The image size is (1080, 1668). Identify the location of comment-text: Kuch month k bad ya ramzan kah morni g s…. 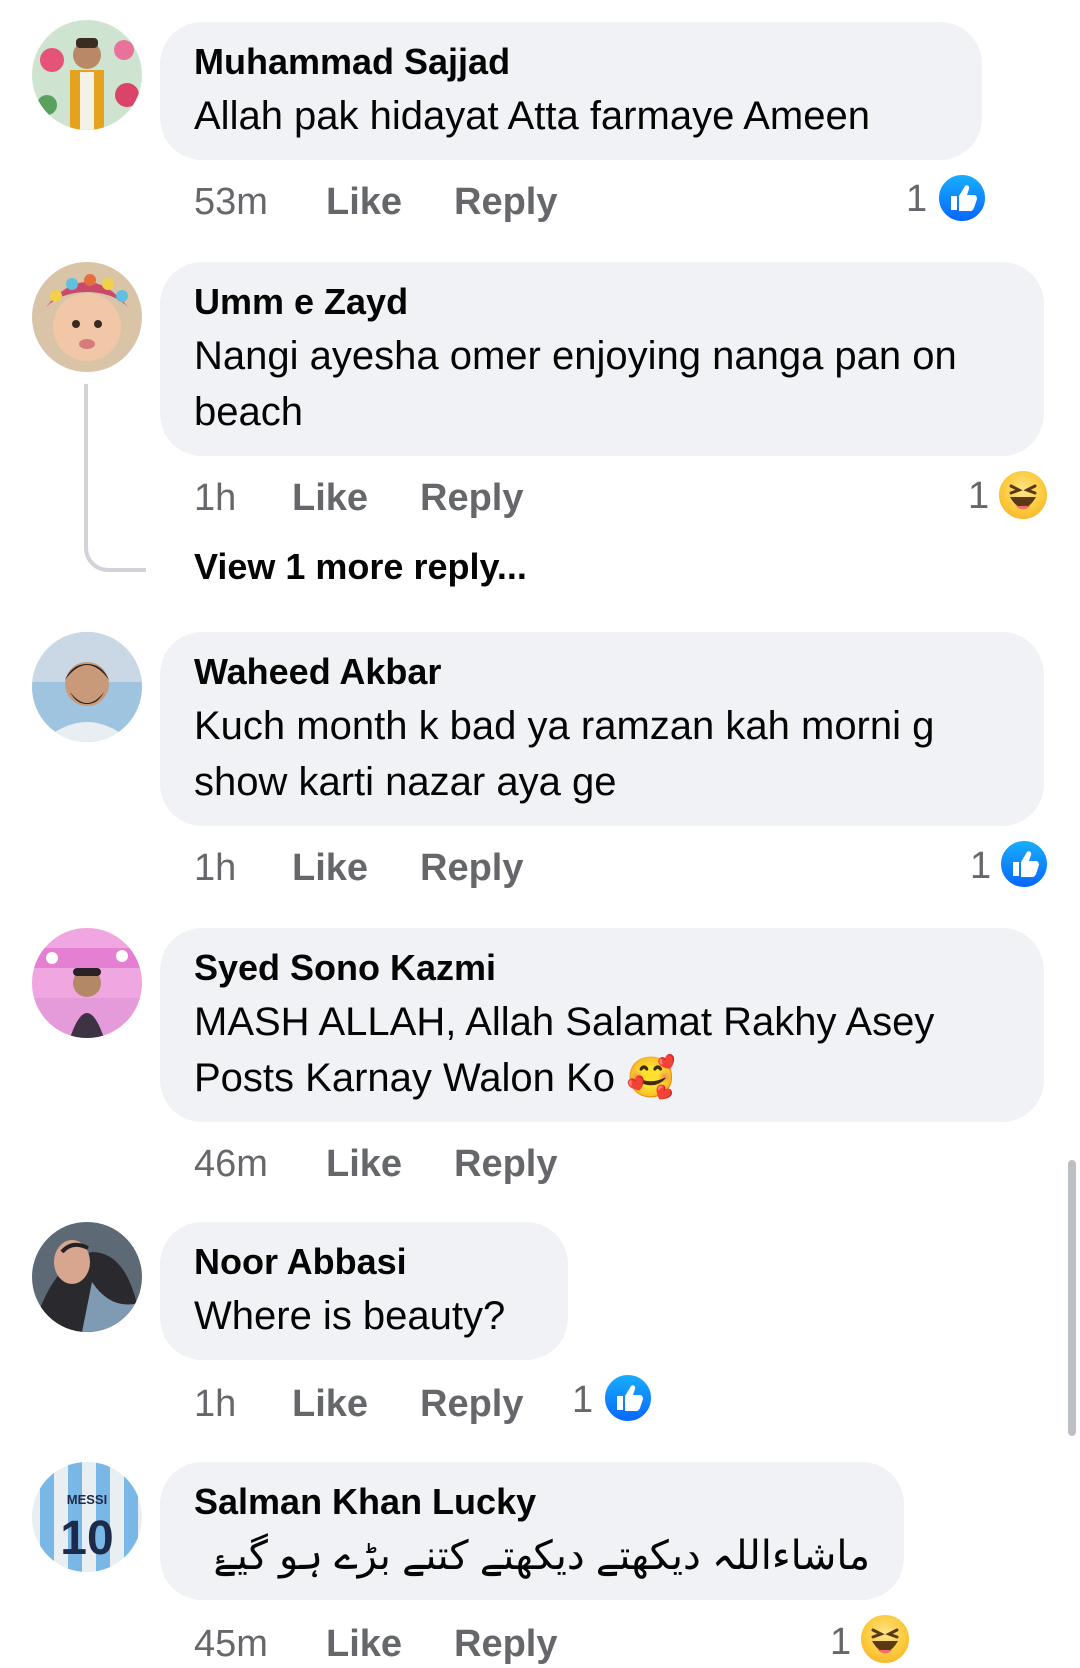
(564, 754).